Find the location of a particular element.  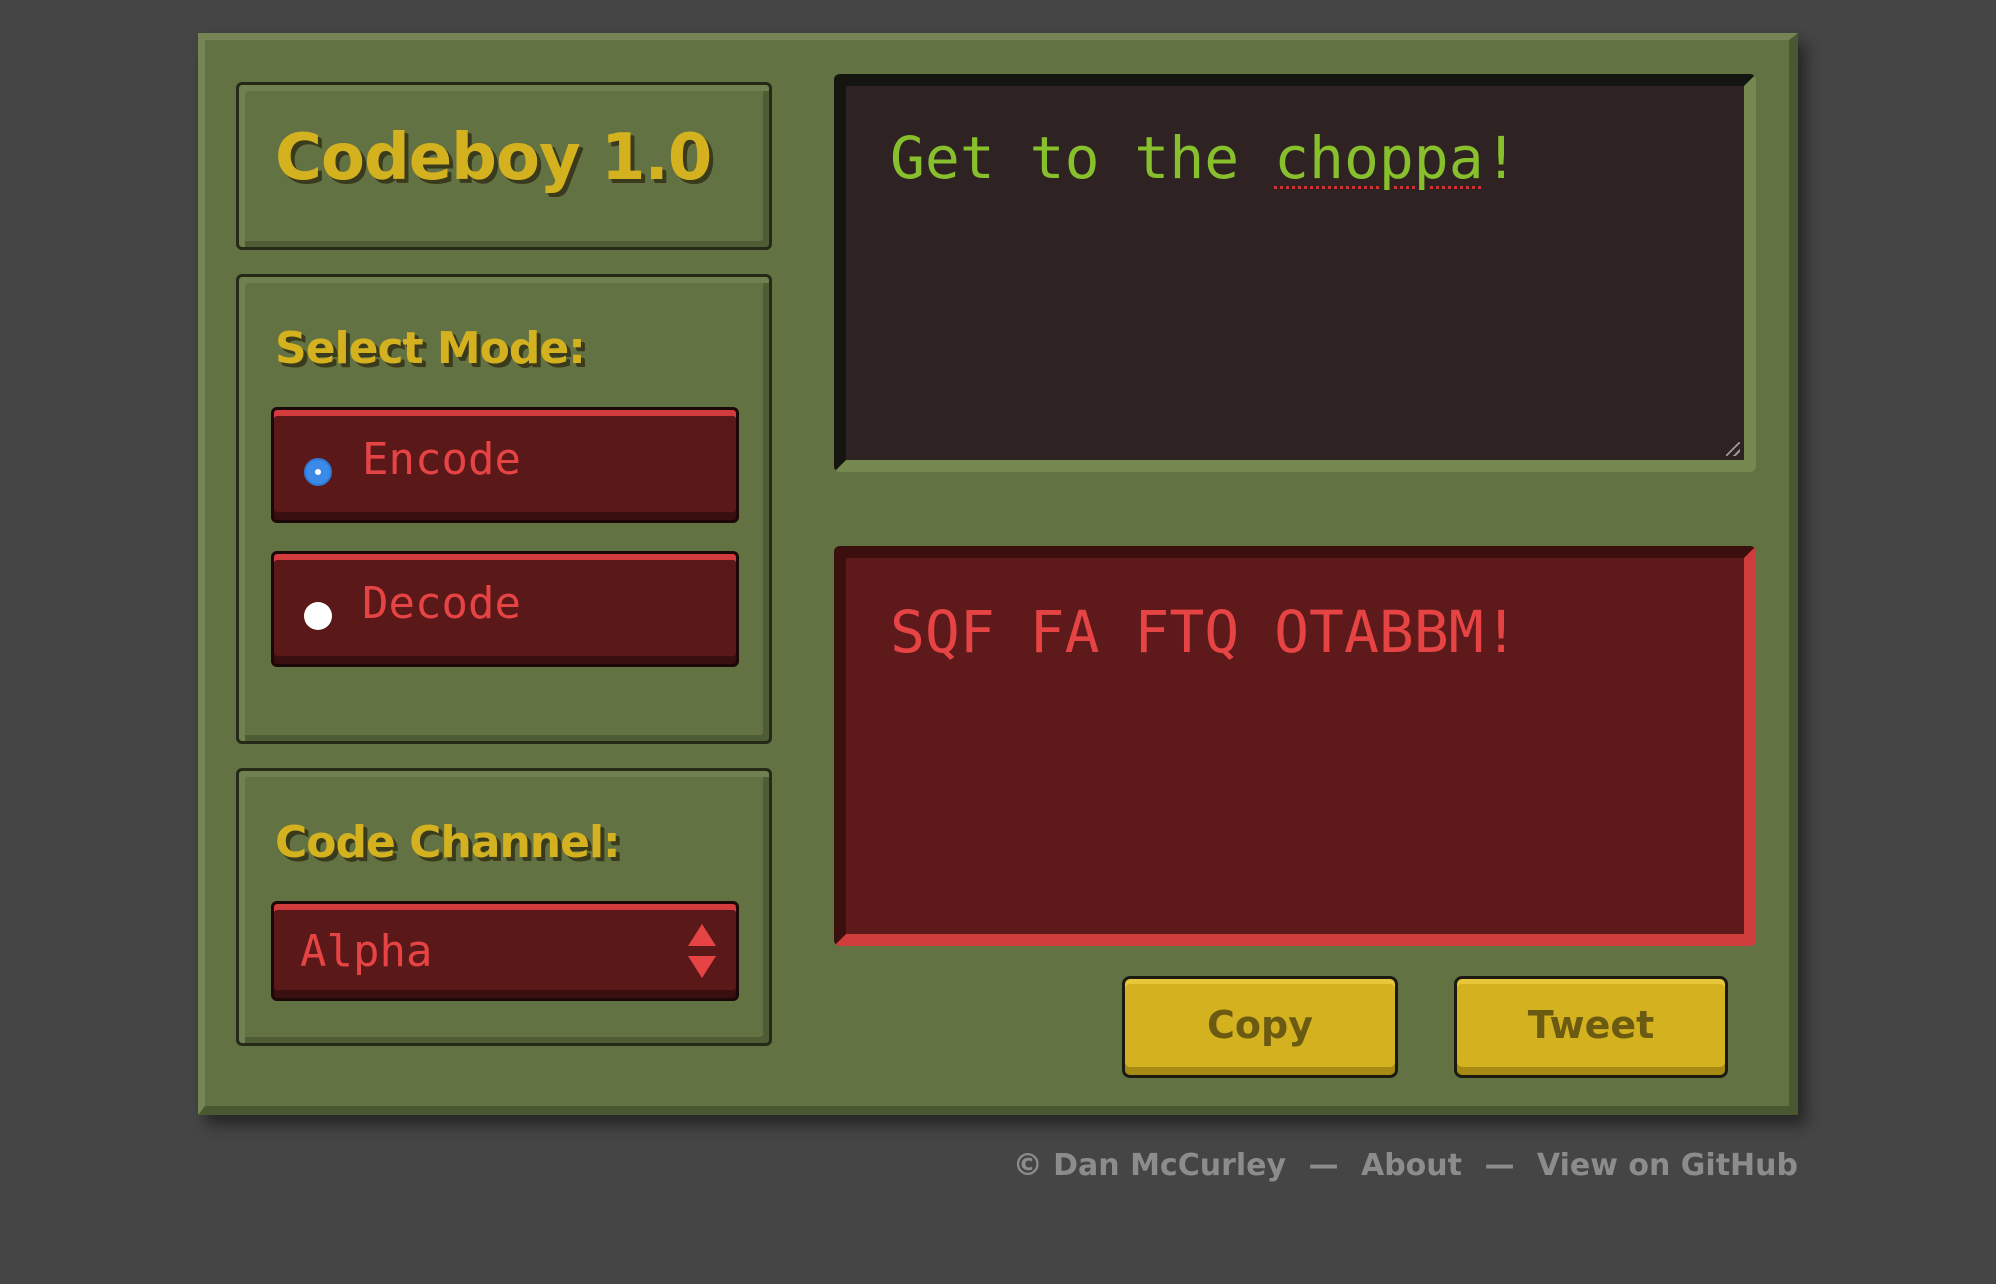

mode-heading: Select Mode: is located at coordinates (430, 348).